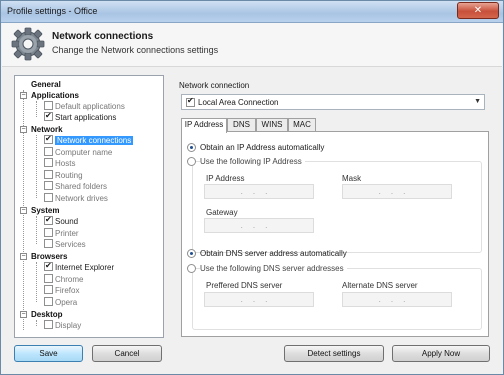  Describe the element at coordinates (48, 289) in the screenshot. I see `checkbox-firefox` at that location.